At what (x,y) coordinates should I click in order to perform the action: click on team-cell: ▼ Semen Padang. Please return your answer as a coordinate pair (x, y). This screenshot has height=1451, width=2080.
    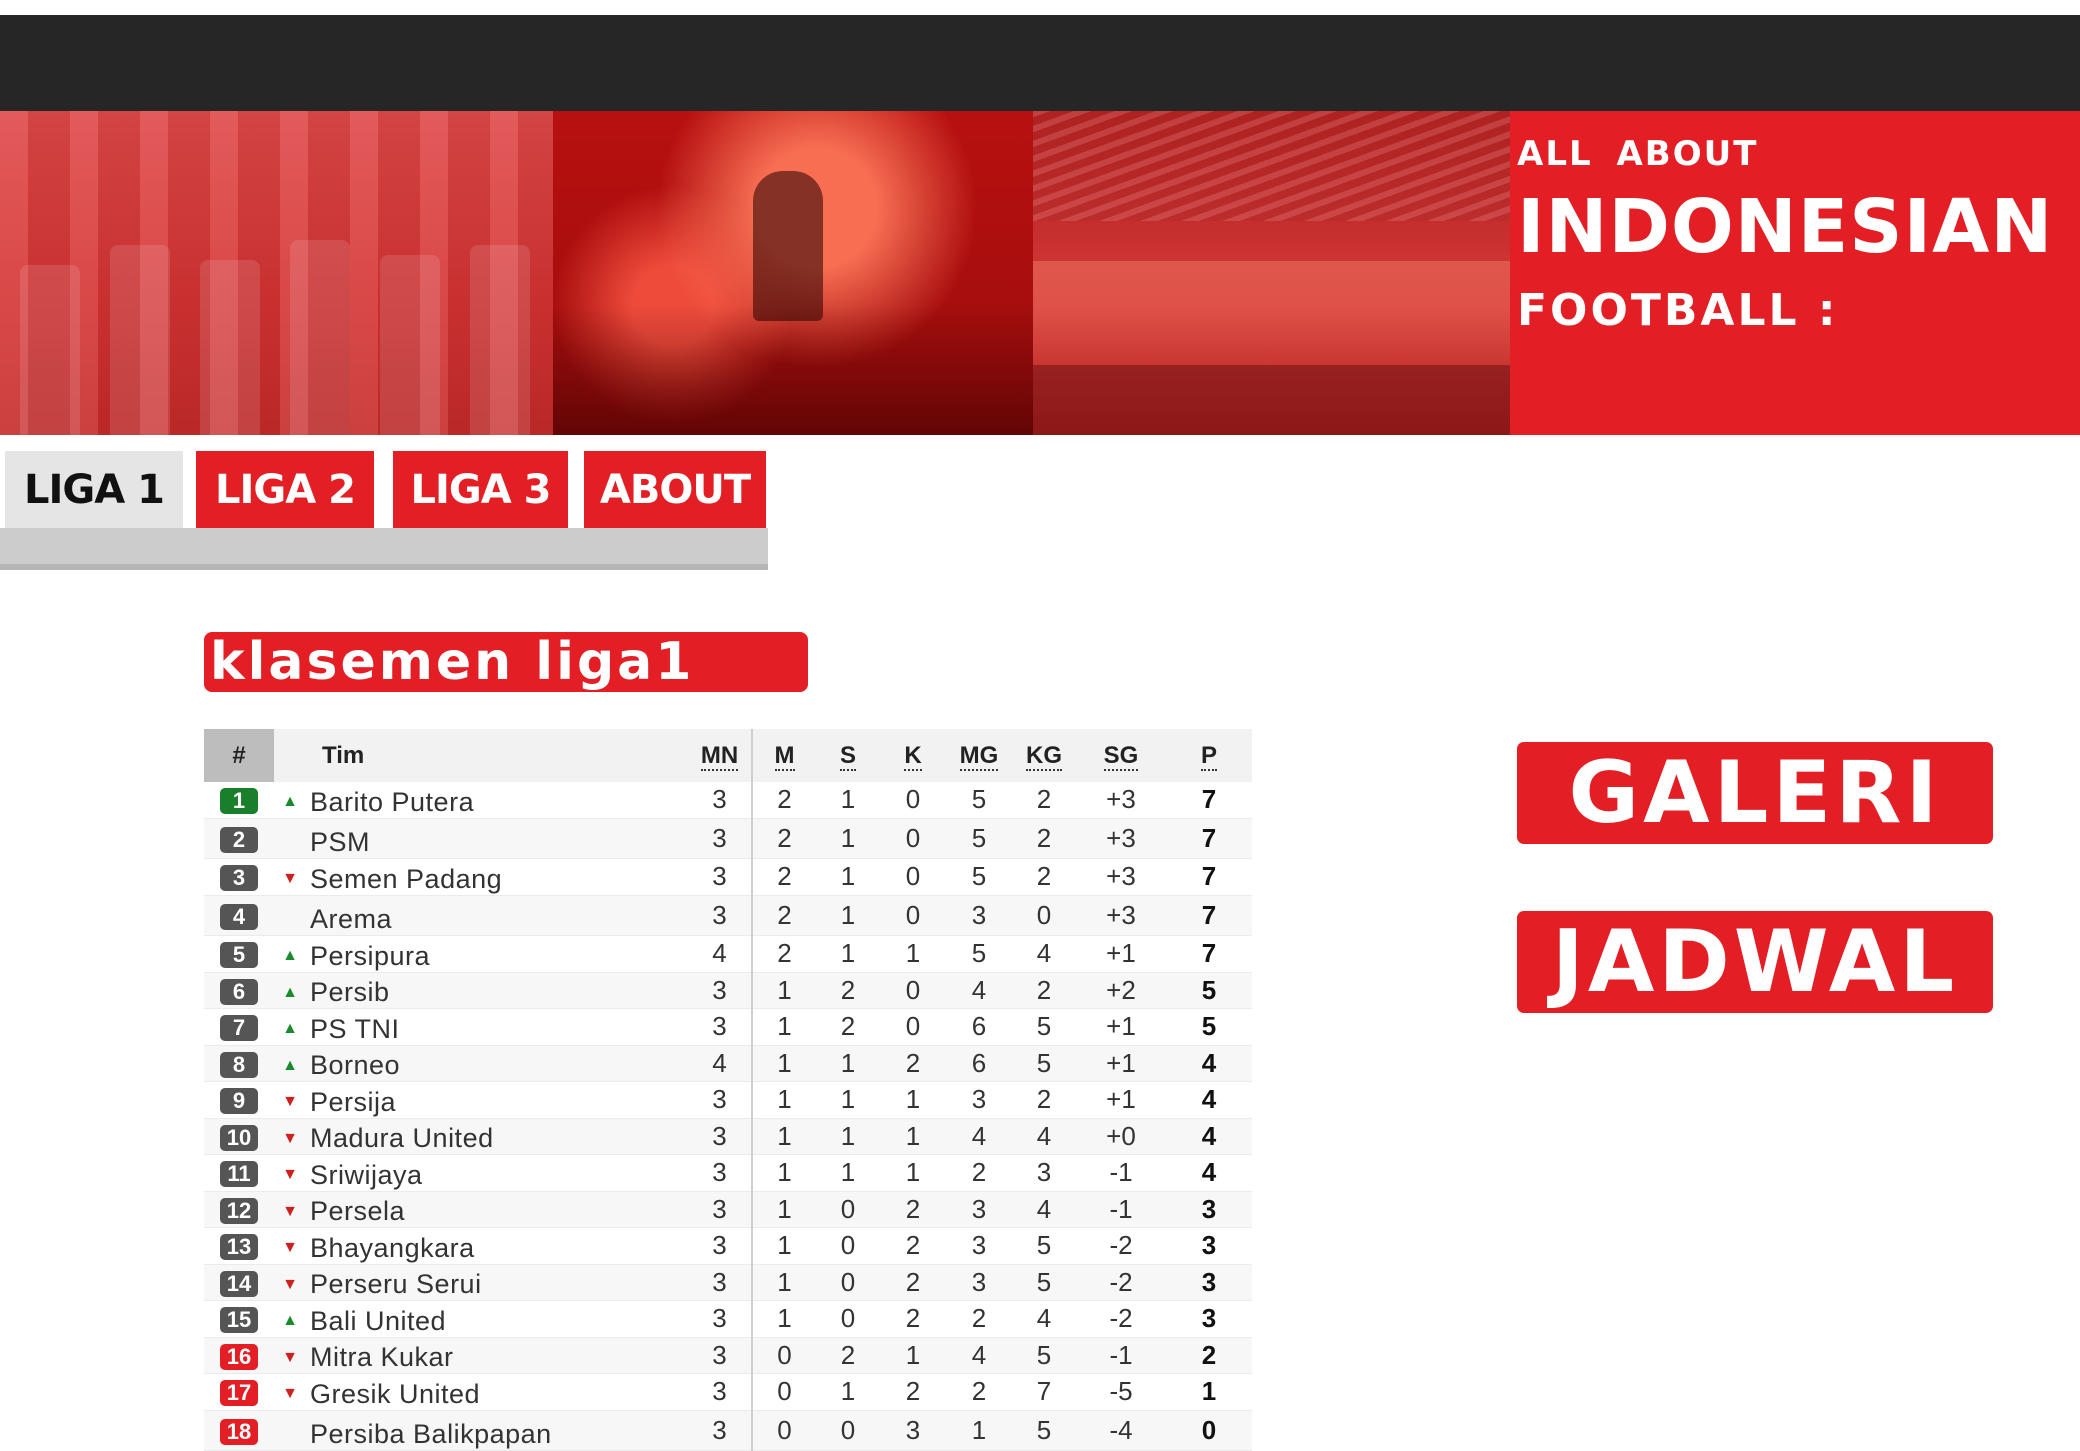
    Looking at the image, I should click on (481, 877).